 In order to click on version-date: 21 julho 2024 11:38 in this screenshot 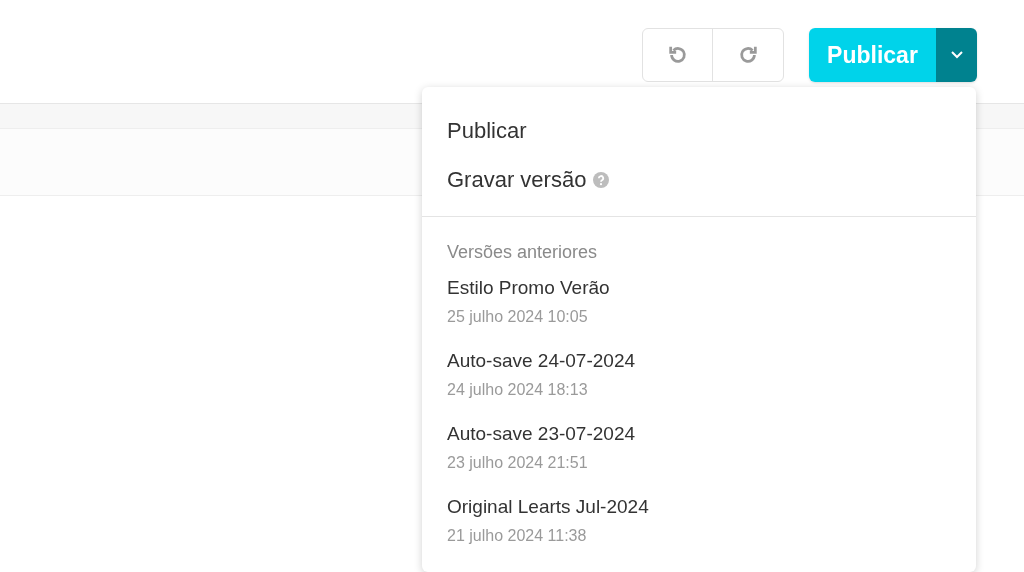, I will do `click(517, 536)`.